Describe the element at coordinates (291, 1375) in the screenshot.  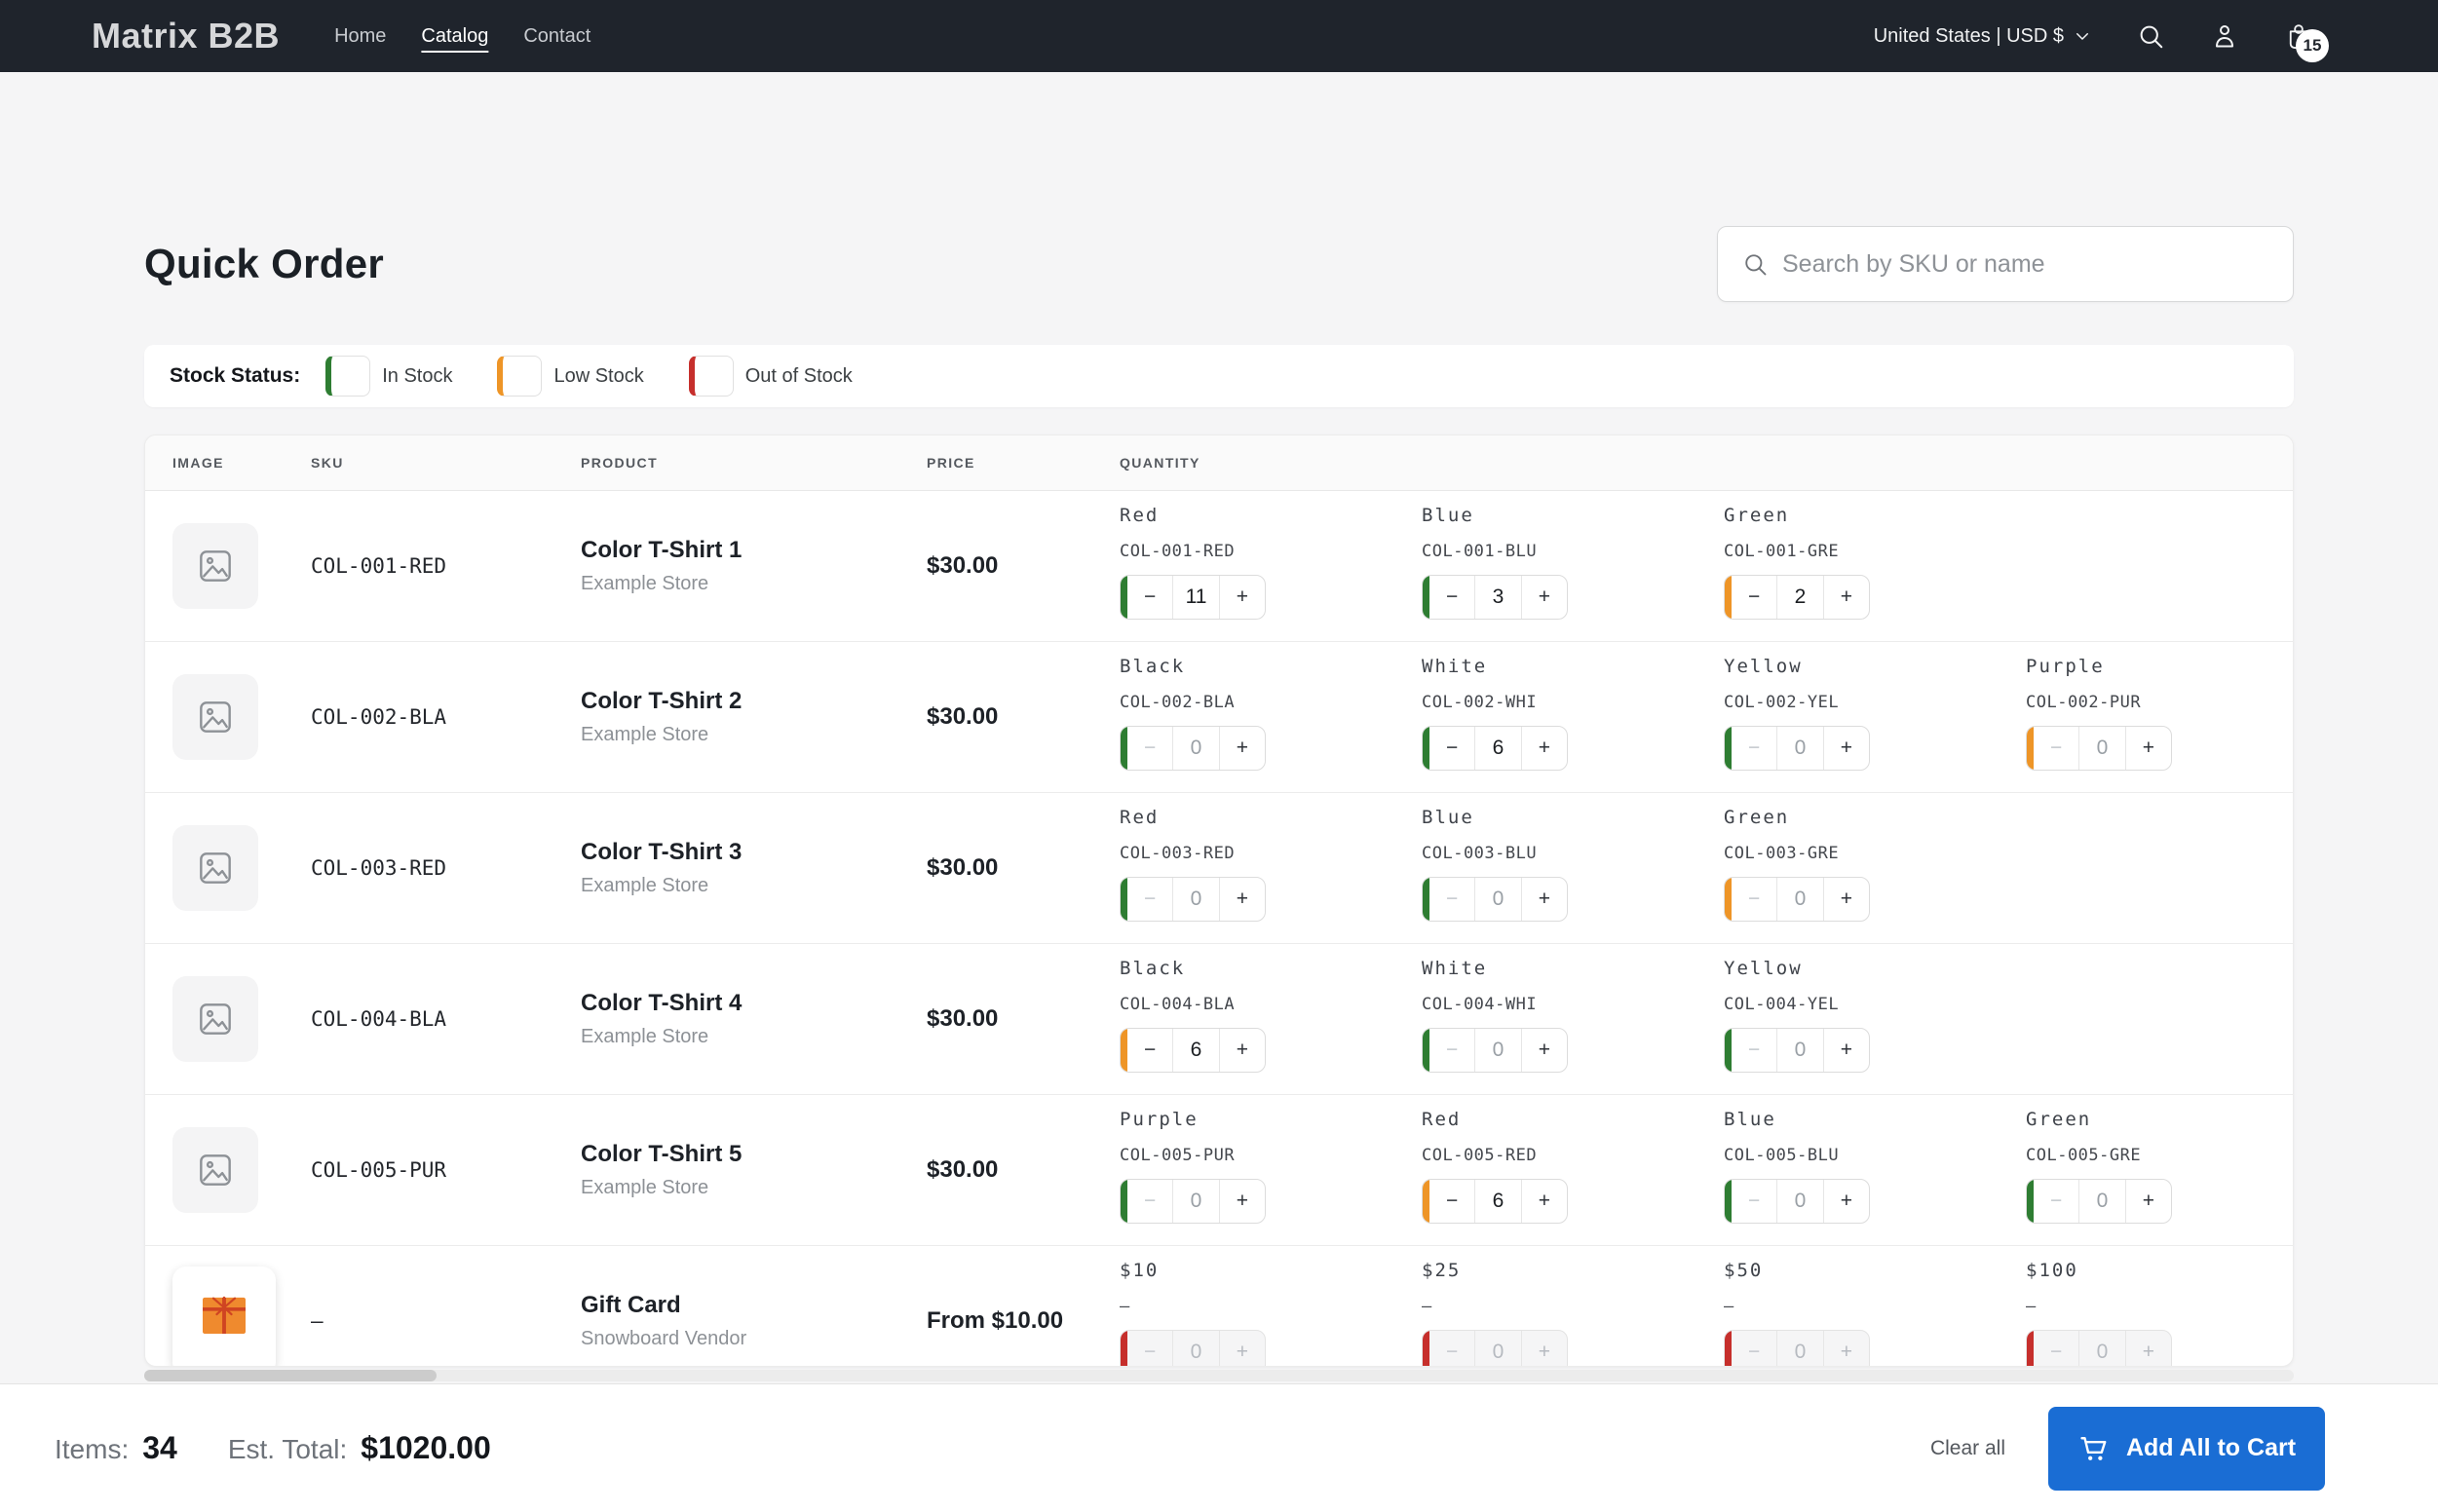
I see `horizontal-scrollbar-thumb` at that location.